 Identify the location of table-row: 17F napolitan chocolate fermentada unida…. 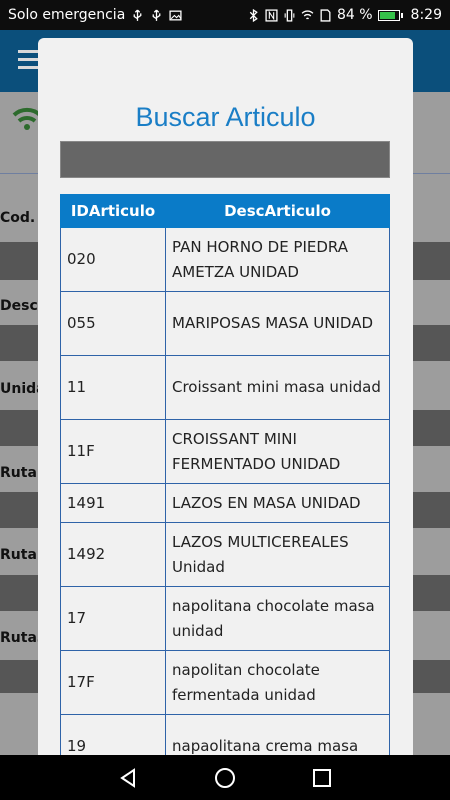
(225, 682).